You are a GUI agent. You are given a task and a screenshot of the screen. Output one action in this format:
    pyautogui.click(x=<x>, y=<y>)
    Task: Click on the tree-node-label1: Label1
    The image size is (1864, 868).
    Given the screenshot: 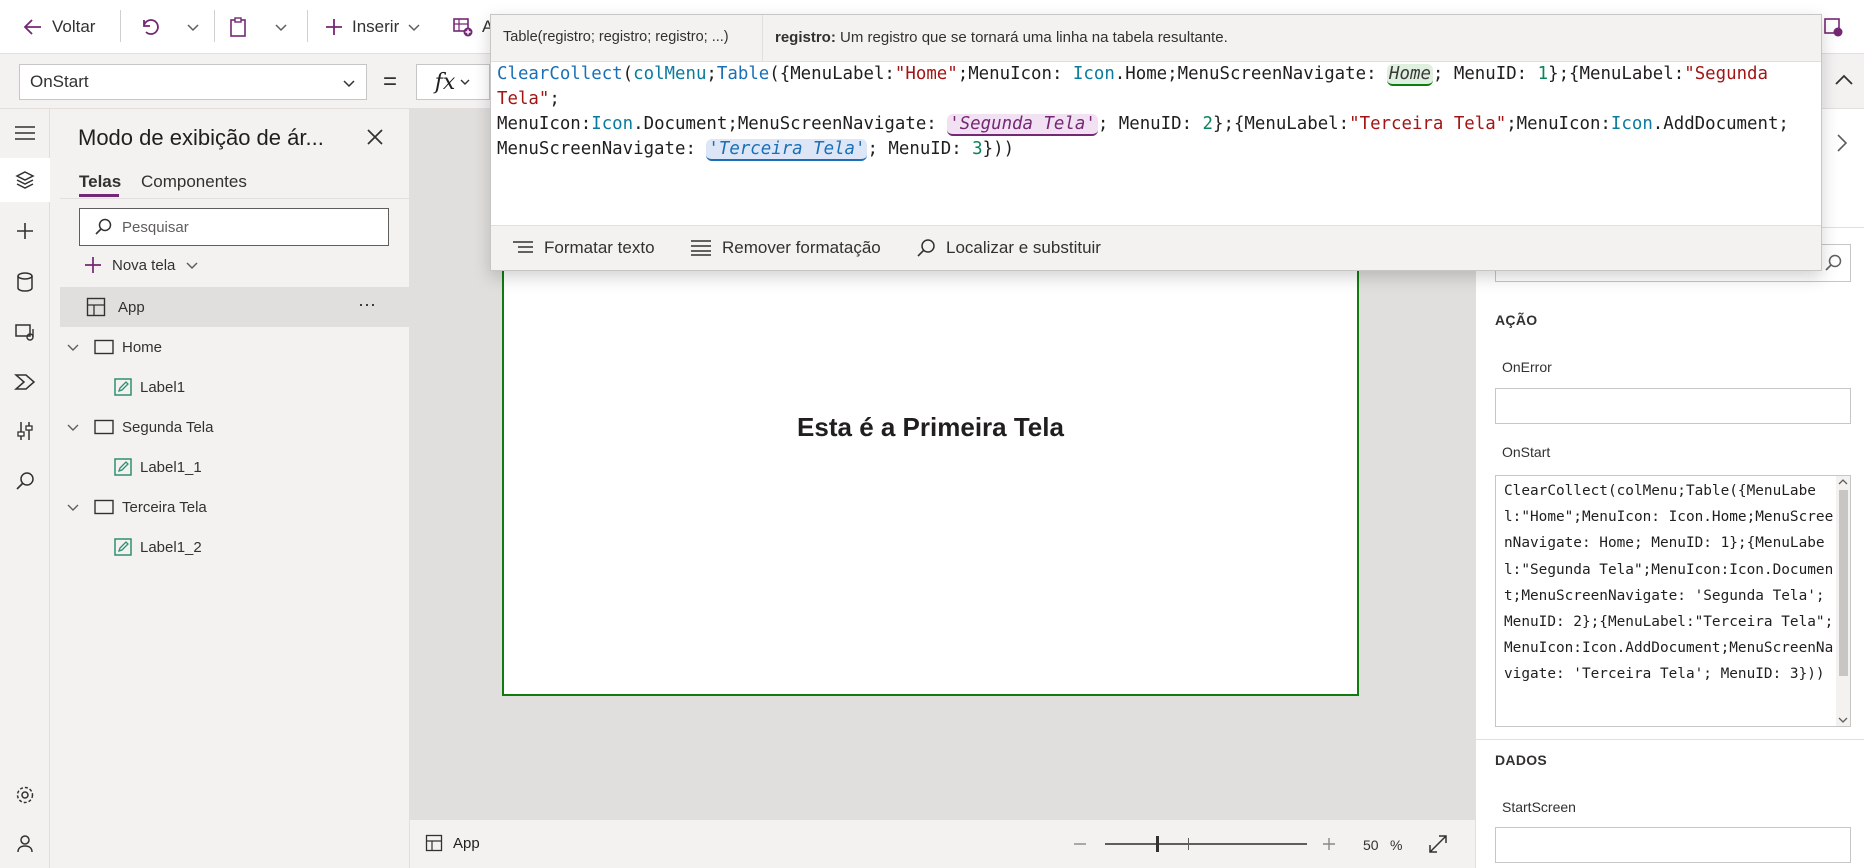 What is the action you would take?
    pyautogui.click(x=235, y=387)
    